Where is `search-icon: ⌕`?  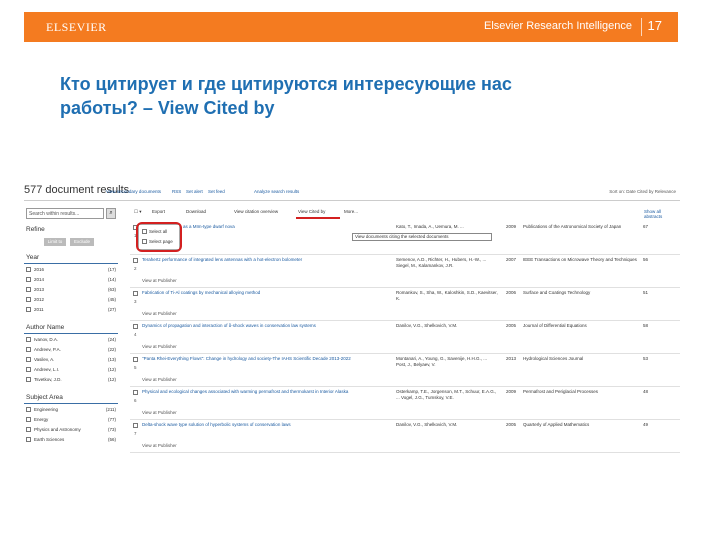 search-icon: ⌕ is located at coordinates (111, 213).